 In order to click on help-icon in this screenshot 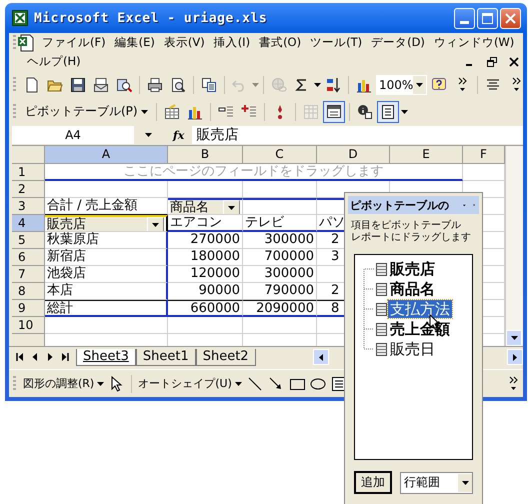, I will do `click(439, 84)`.